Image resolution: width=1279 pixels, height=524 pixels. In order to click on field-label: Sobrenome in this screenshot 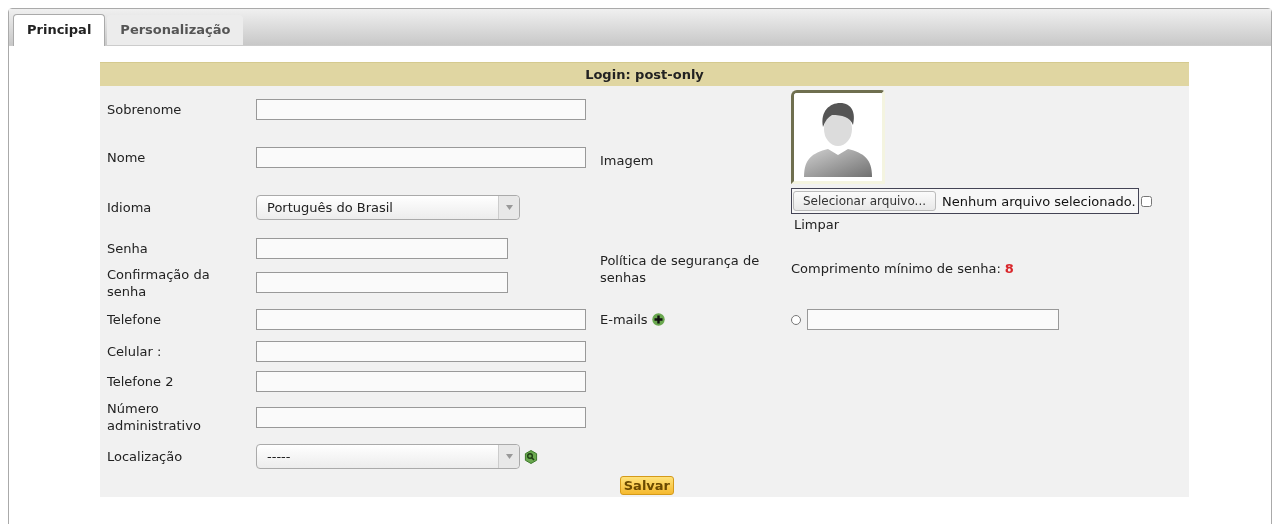, I will do `click(145, 110)`.